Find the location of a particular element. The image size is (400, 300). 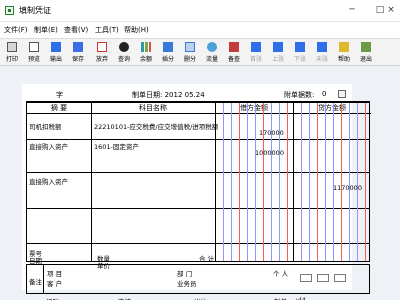

save-icon is located at coordinates (78, 47).